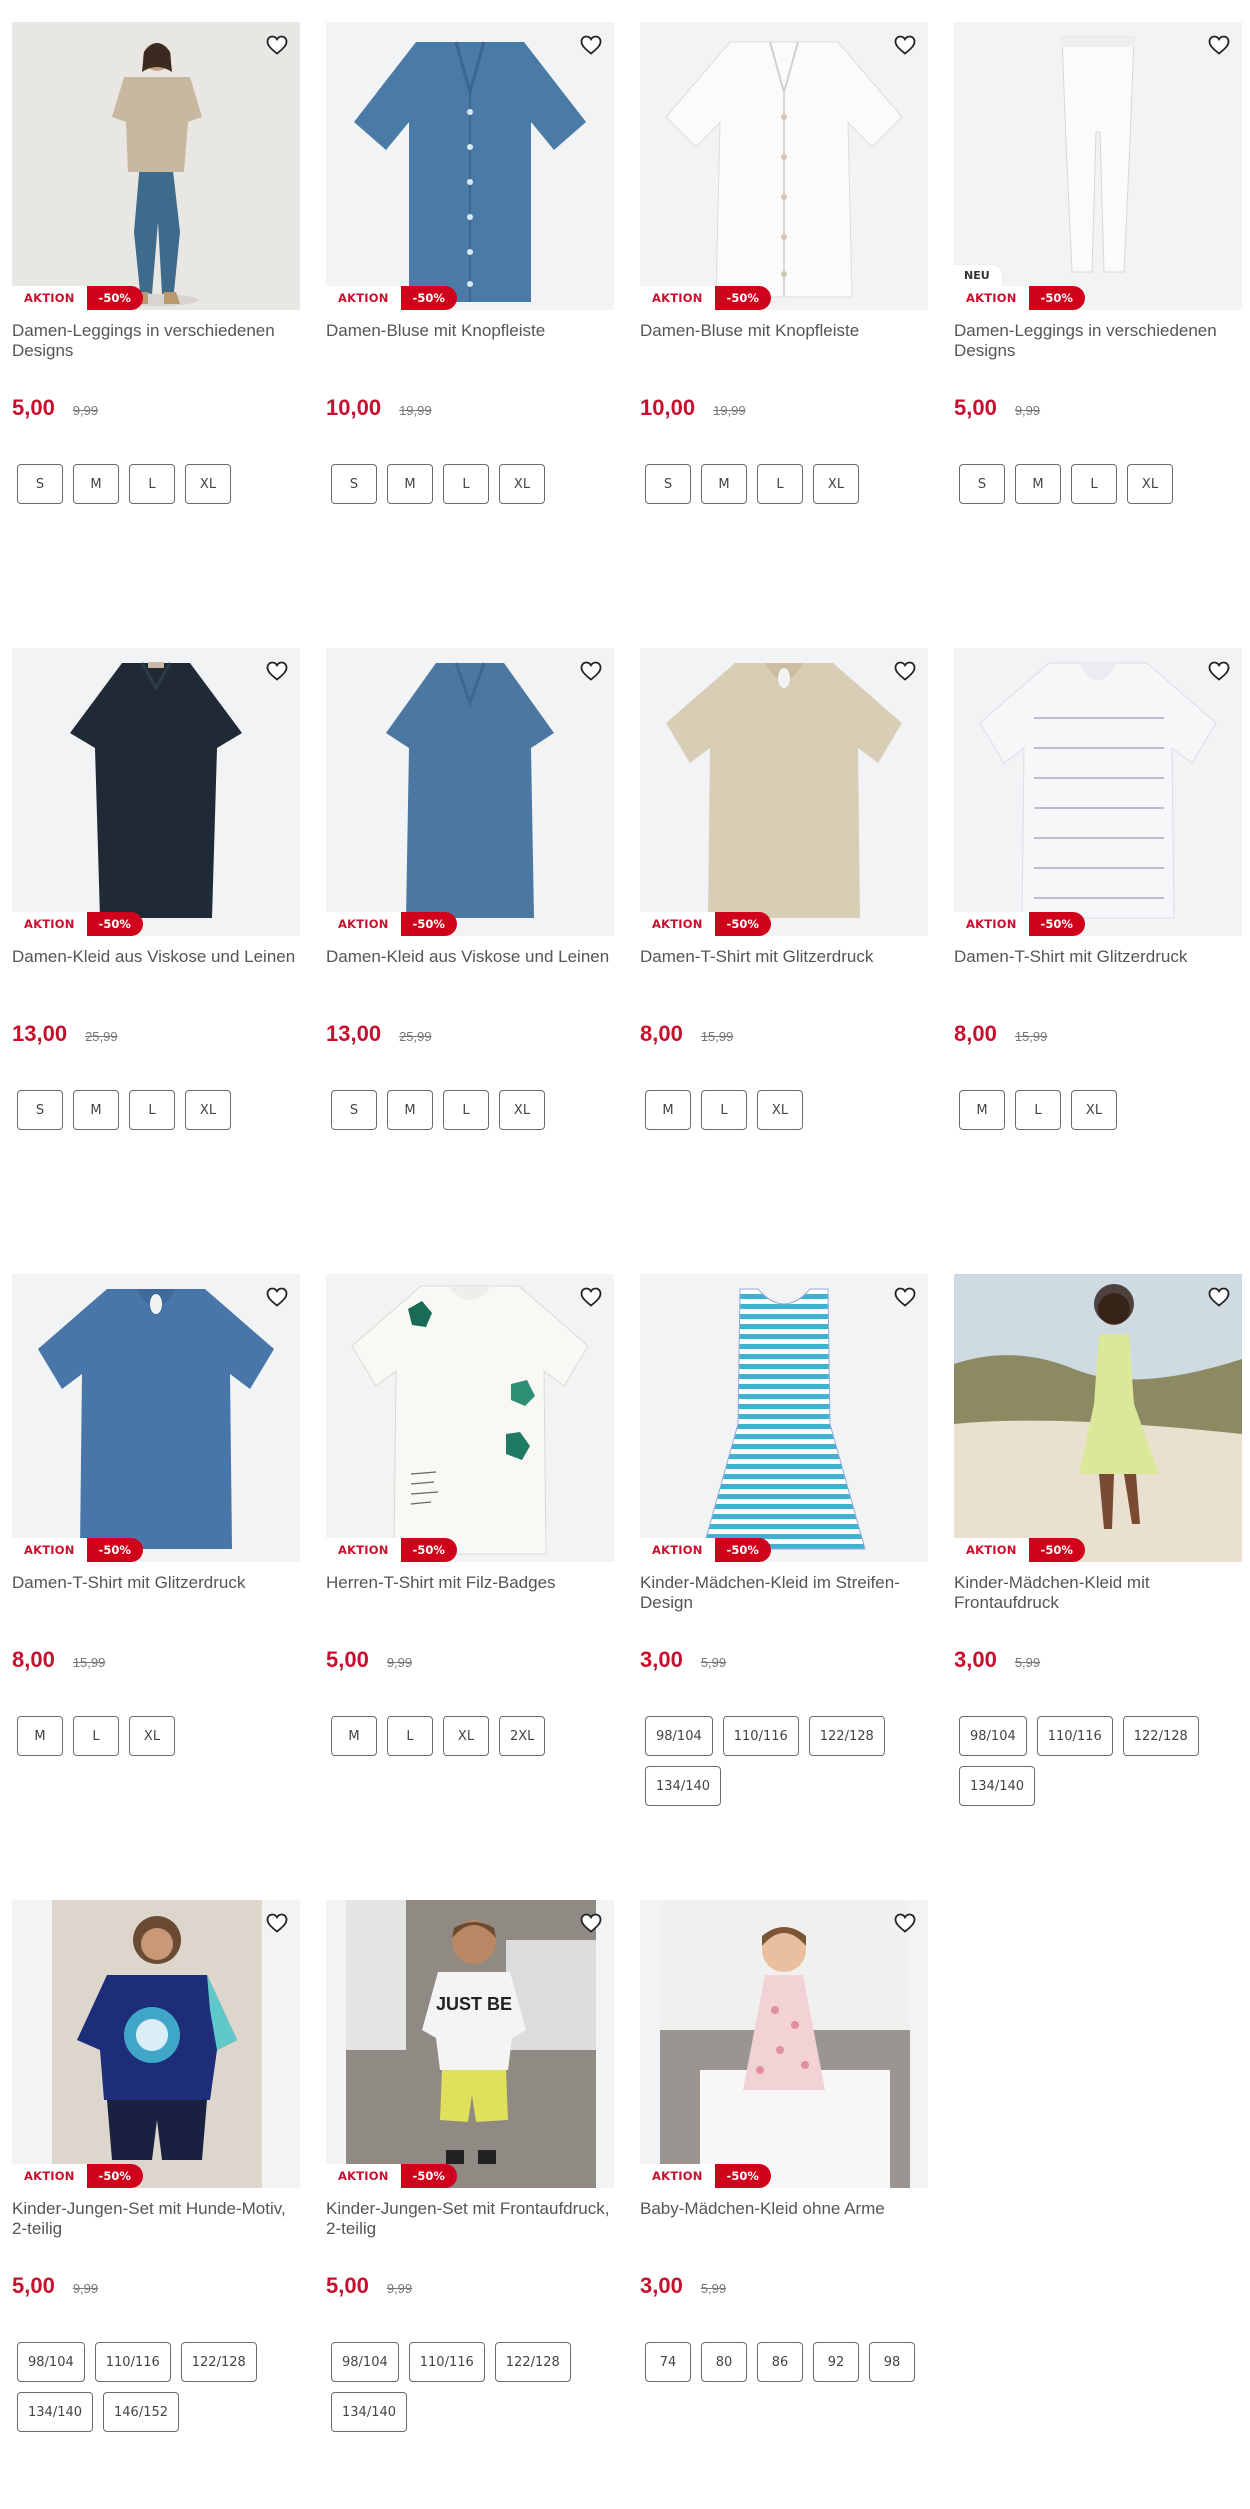  I want to click on navy-dress-image, so click(156, 792).